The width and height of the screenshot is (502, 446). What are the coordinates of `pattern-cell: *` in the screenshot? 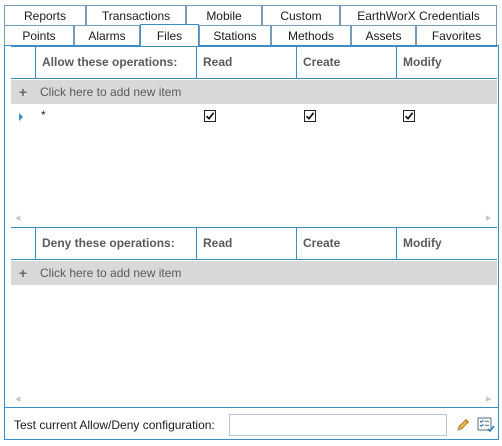 It's located at (43, 115).